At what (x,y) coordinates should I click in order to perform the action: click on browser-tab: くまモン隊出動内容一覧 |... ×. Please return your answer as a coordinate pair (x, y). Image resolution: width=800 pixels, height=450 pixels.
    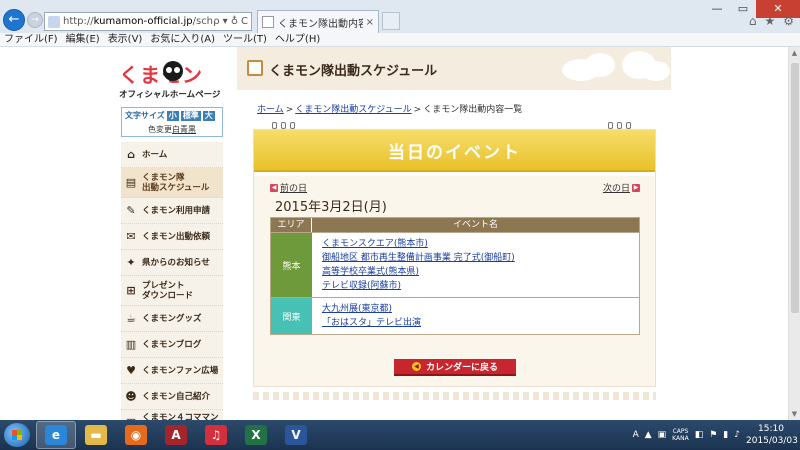
    Looking at the image, I should click on (318, 21).